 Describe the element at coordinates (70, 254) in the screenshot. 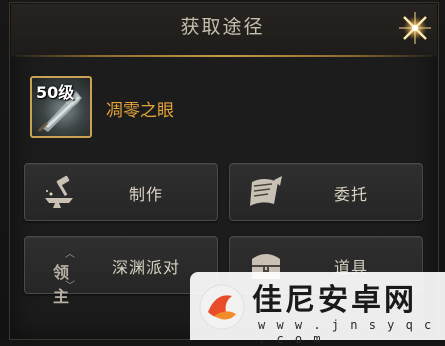

I see `chevron-up-icon: ︿` at that location.